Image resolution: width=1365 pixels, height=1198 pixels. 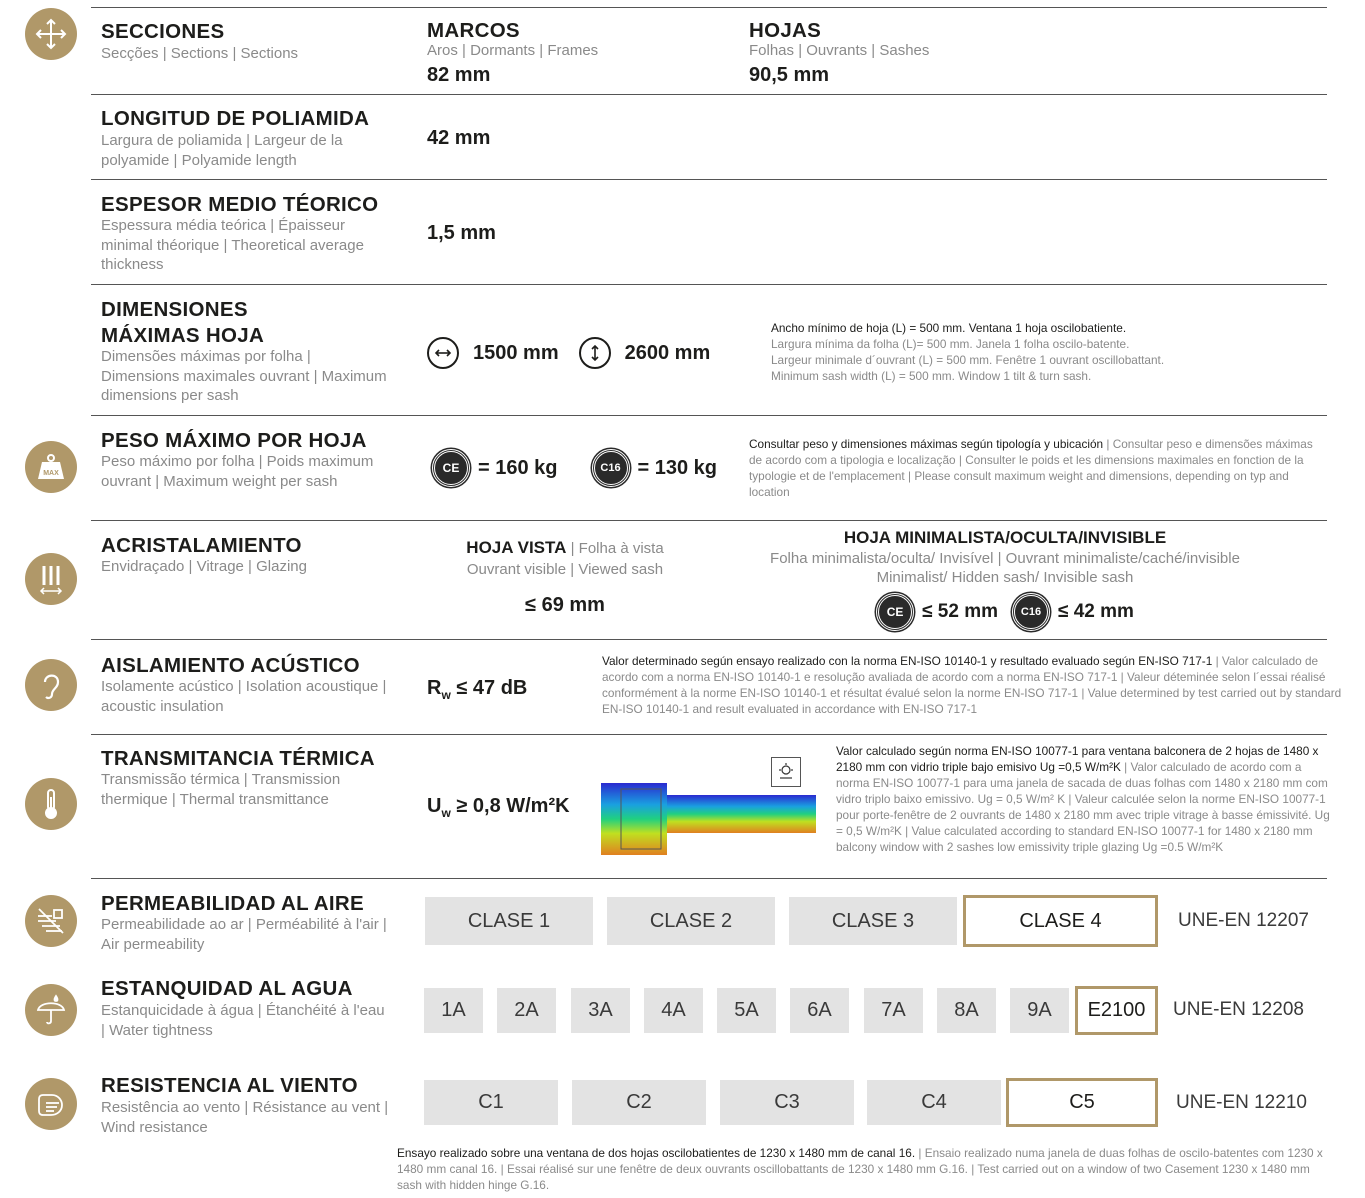 I want to click on max-width-value: 1500 mm, so click(x=516, y=352).